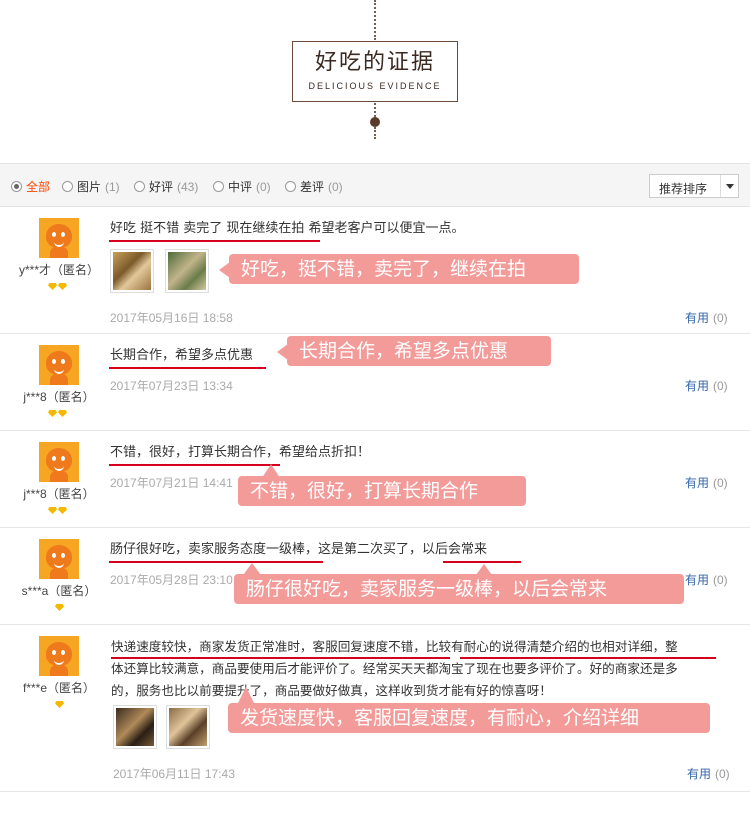  Describe the element at coordinates (419, 351) in the screenshot. I see `annotation-bubble: 长期合作，希望多点优惠` at that location.